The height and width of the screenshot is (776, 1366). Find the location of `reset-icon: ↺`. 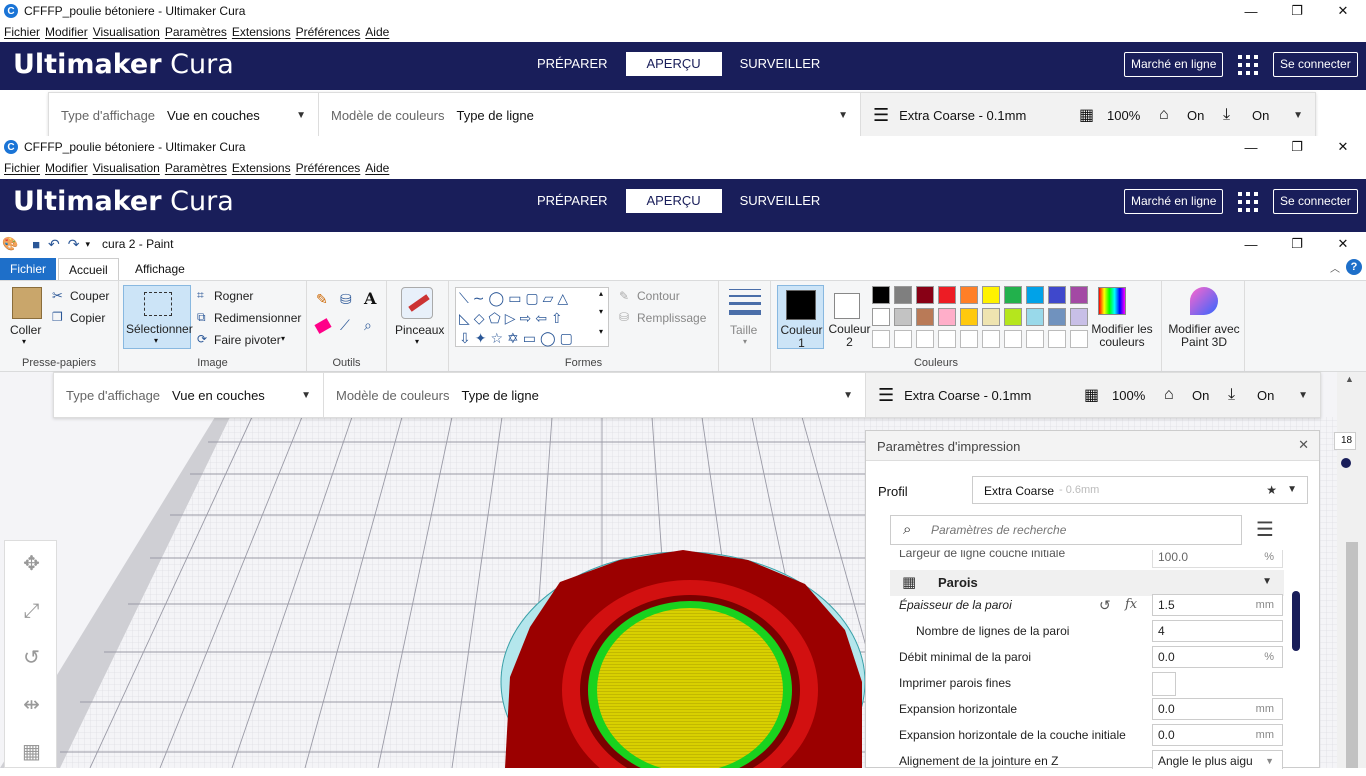

reset-icon: ↺ is located at coordinates (1105, 605).